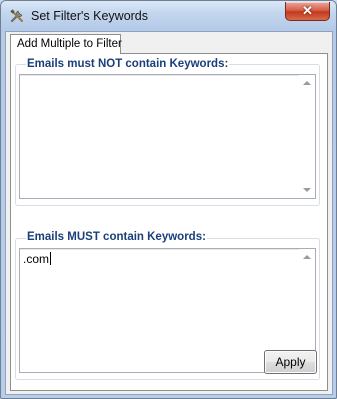 This screenshot has height=399, width=337. What do you see at coordinates (90, 16) in the screenshot?
I see `window-title: Set Filter's Keywords` at bounding box center [90, 16].